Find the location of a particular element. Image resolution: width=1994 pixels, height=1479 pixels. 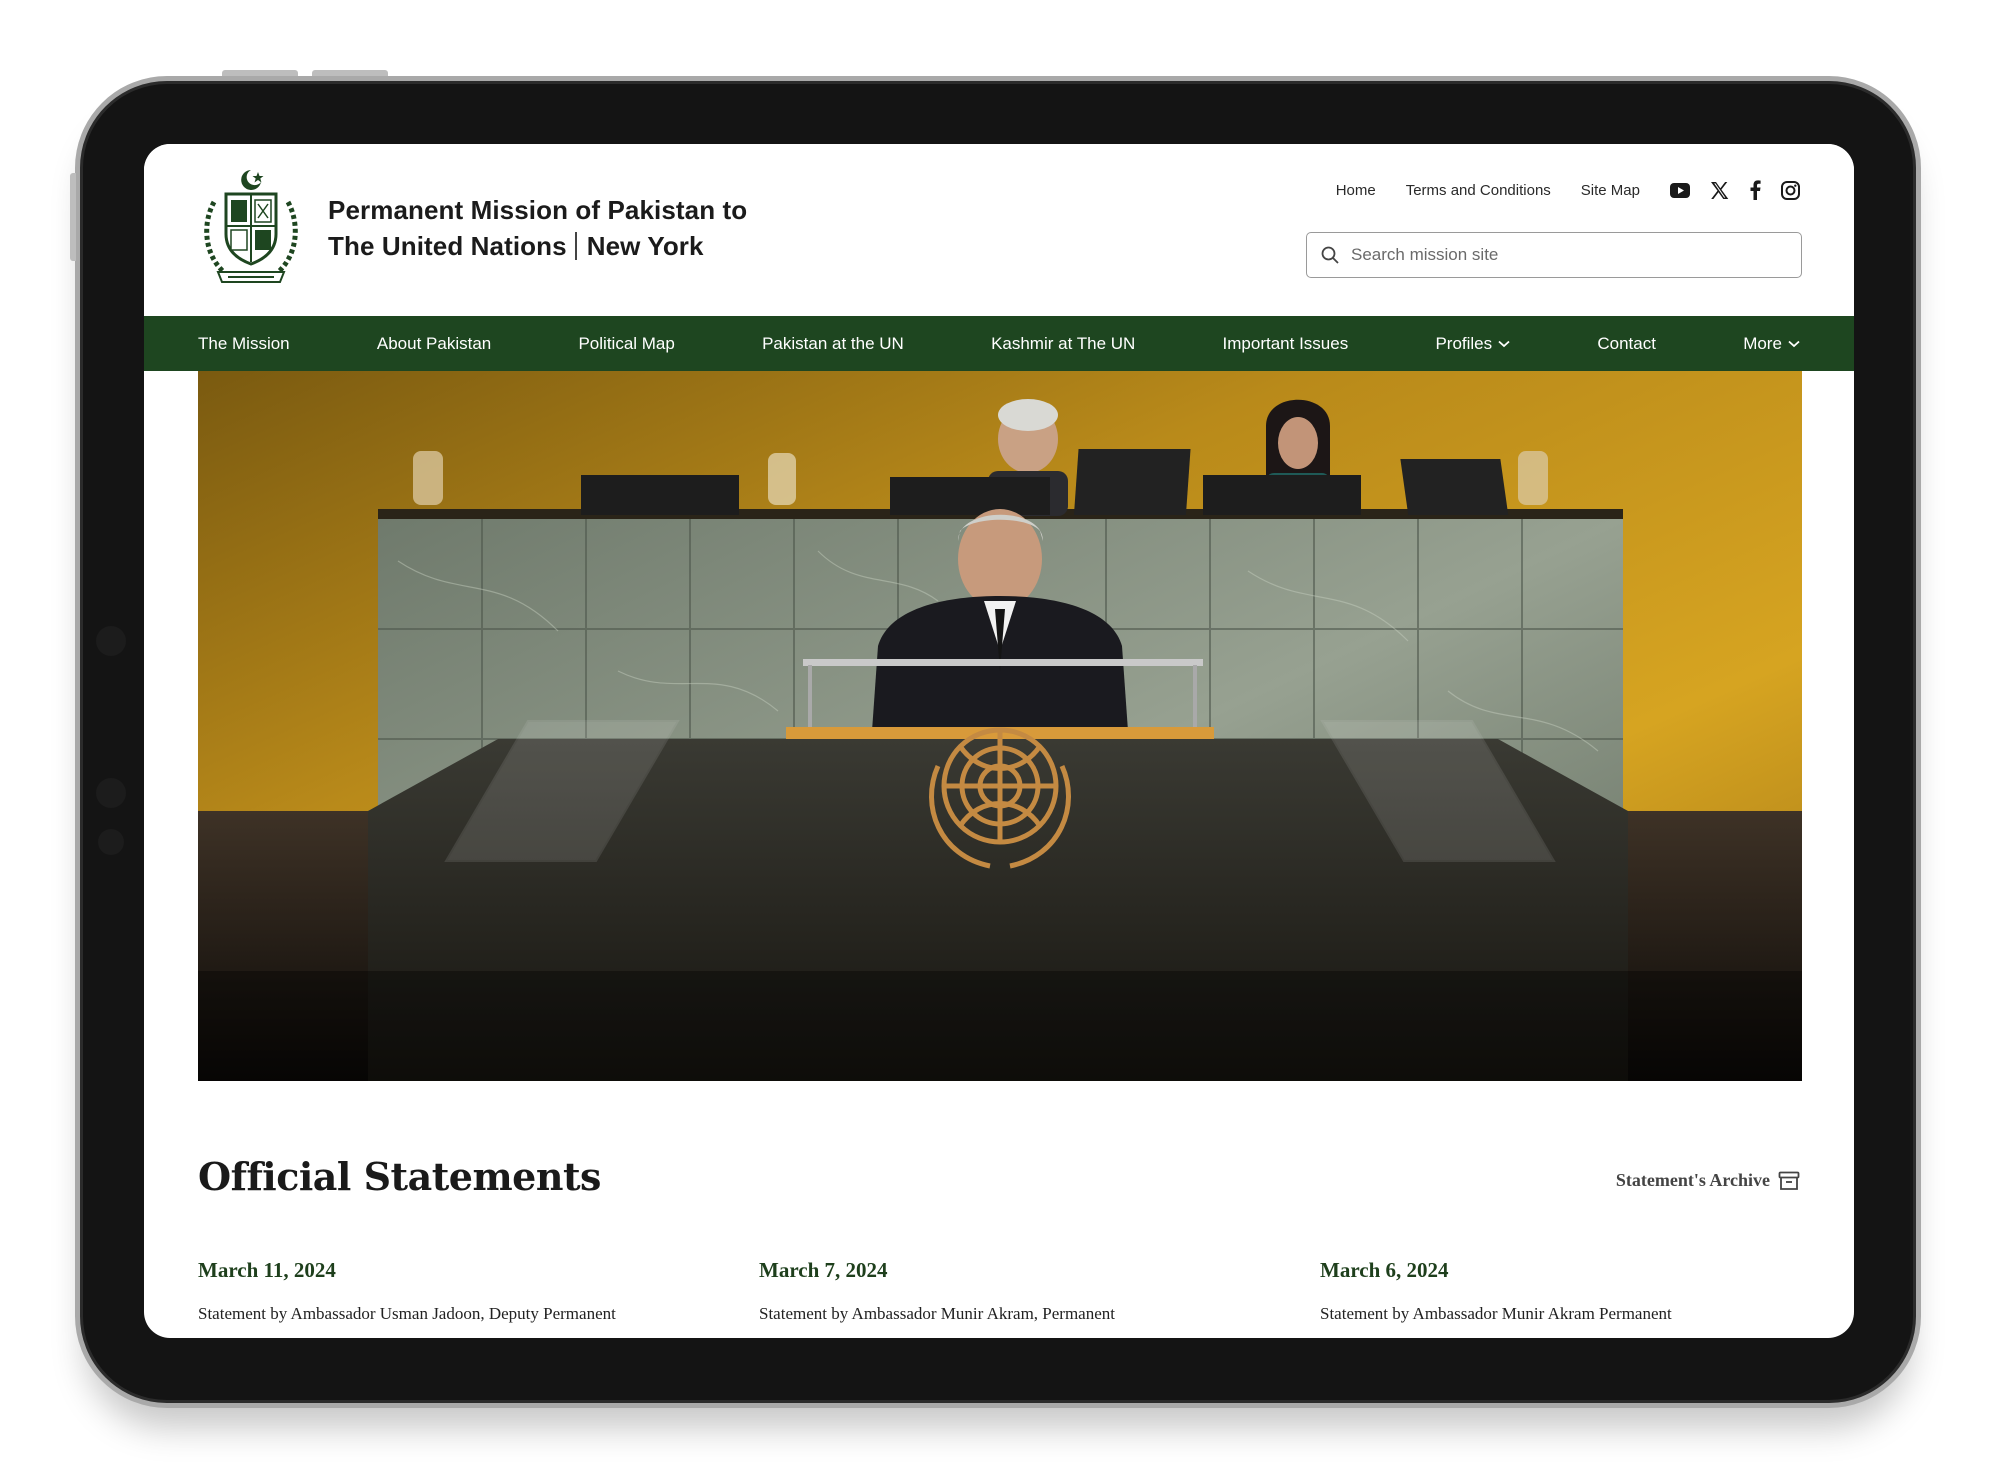

nav-item-profiles: Profiles is located at coordinates (1472, 344).